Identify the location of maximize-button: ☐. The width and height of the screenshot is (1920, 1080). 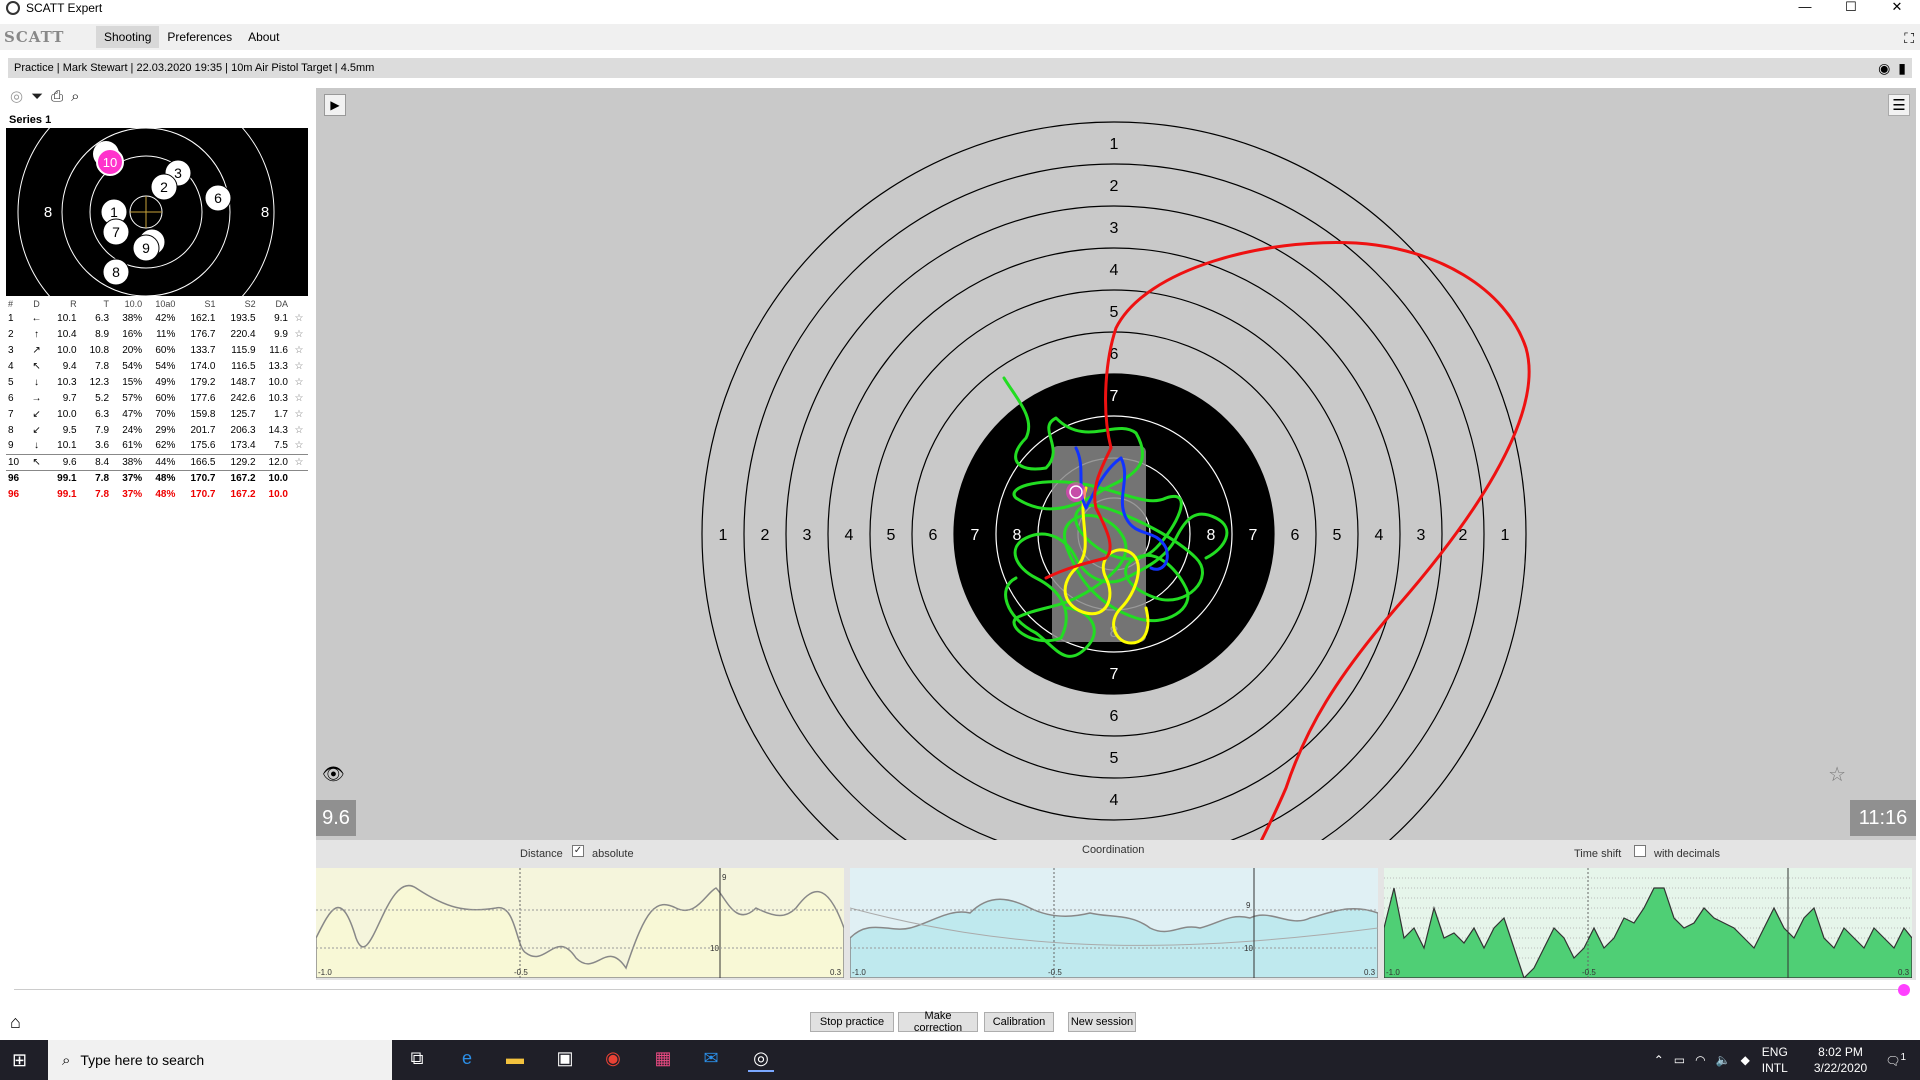
(1851, 8).